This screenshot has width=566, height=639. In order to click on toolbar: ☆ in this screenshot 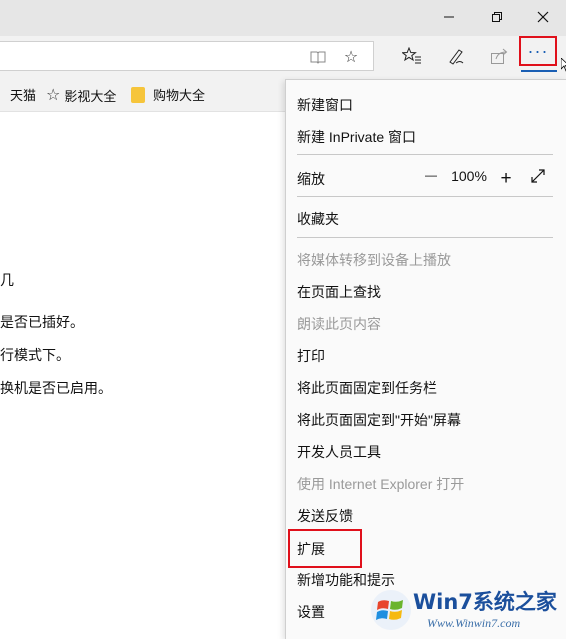, I will do `click(283, 56)`.